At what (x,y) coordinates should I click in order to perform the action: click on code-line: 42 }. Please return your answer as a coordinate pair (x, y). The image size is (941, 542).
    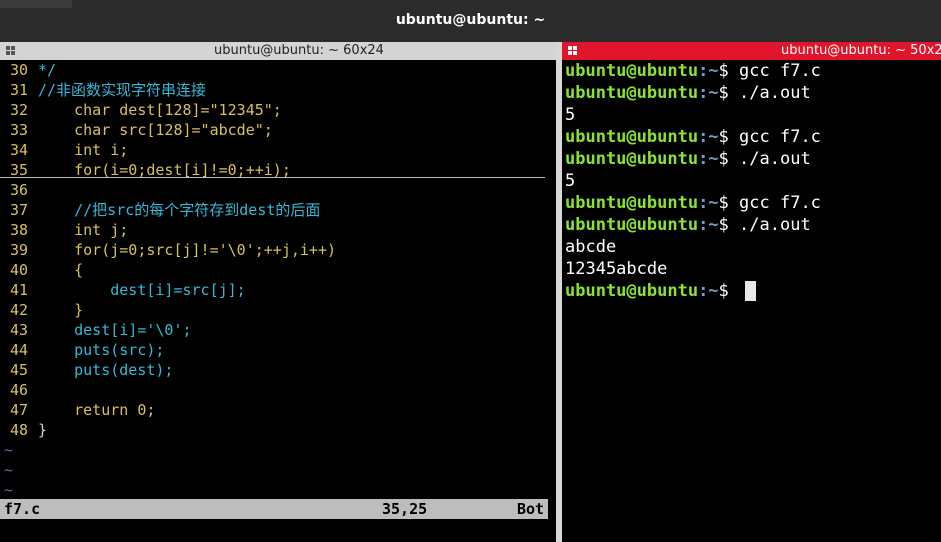
    Looking at the image, I should click on (47, 310).